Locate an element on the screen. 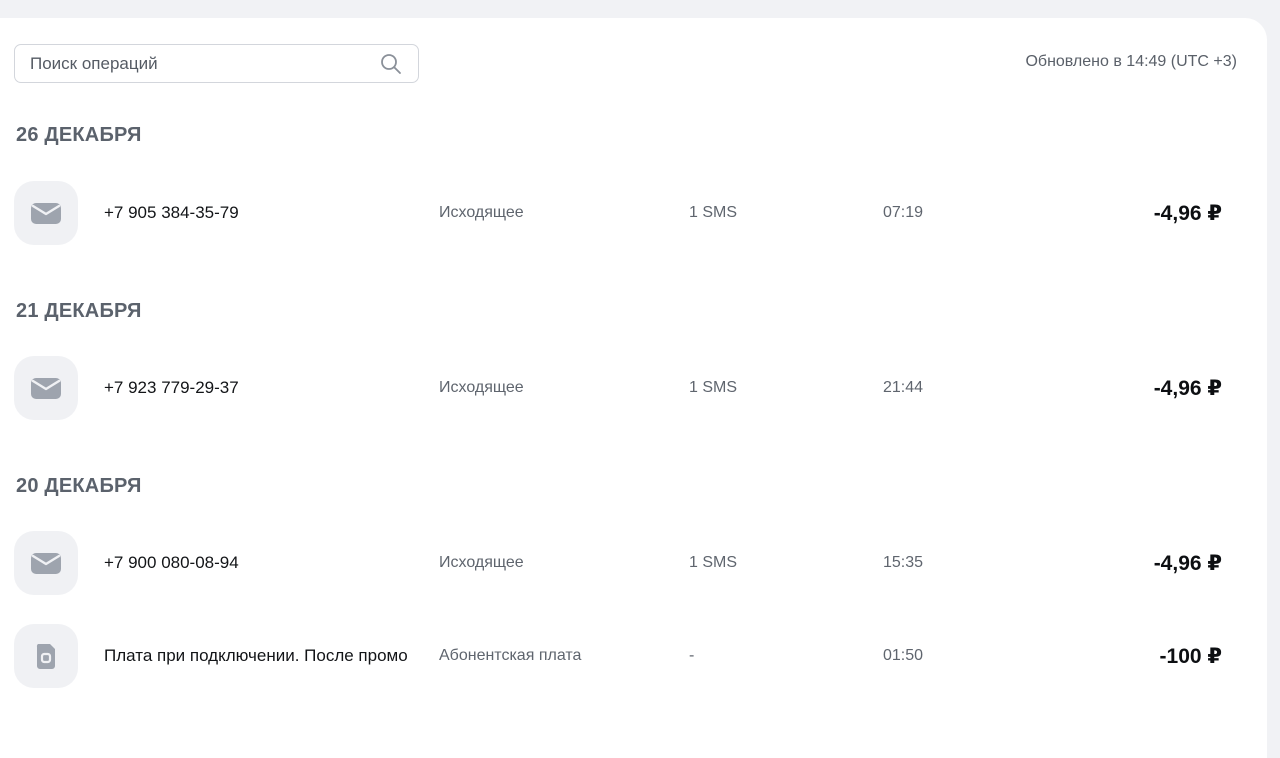 The height and width of the screenshot is (758, 1280). operation-time: 21:44 is located at coordinates (903, 387).